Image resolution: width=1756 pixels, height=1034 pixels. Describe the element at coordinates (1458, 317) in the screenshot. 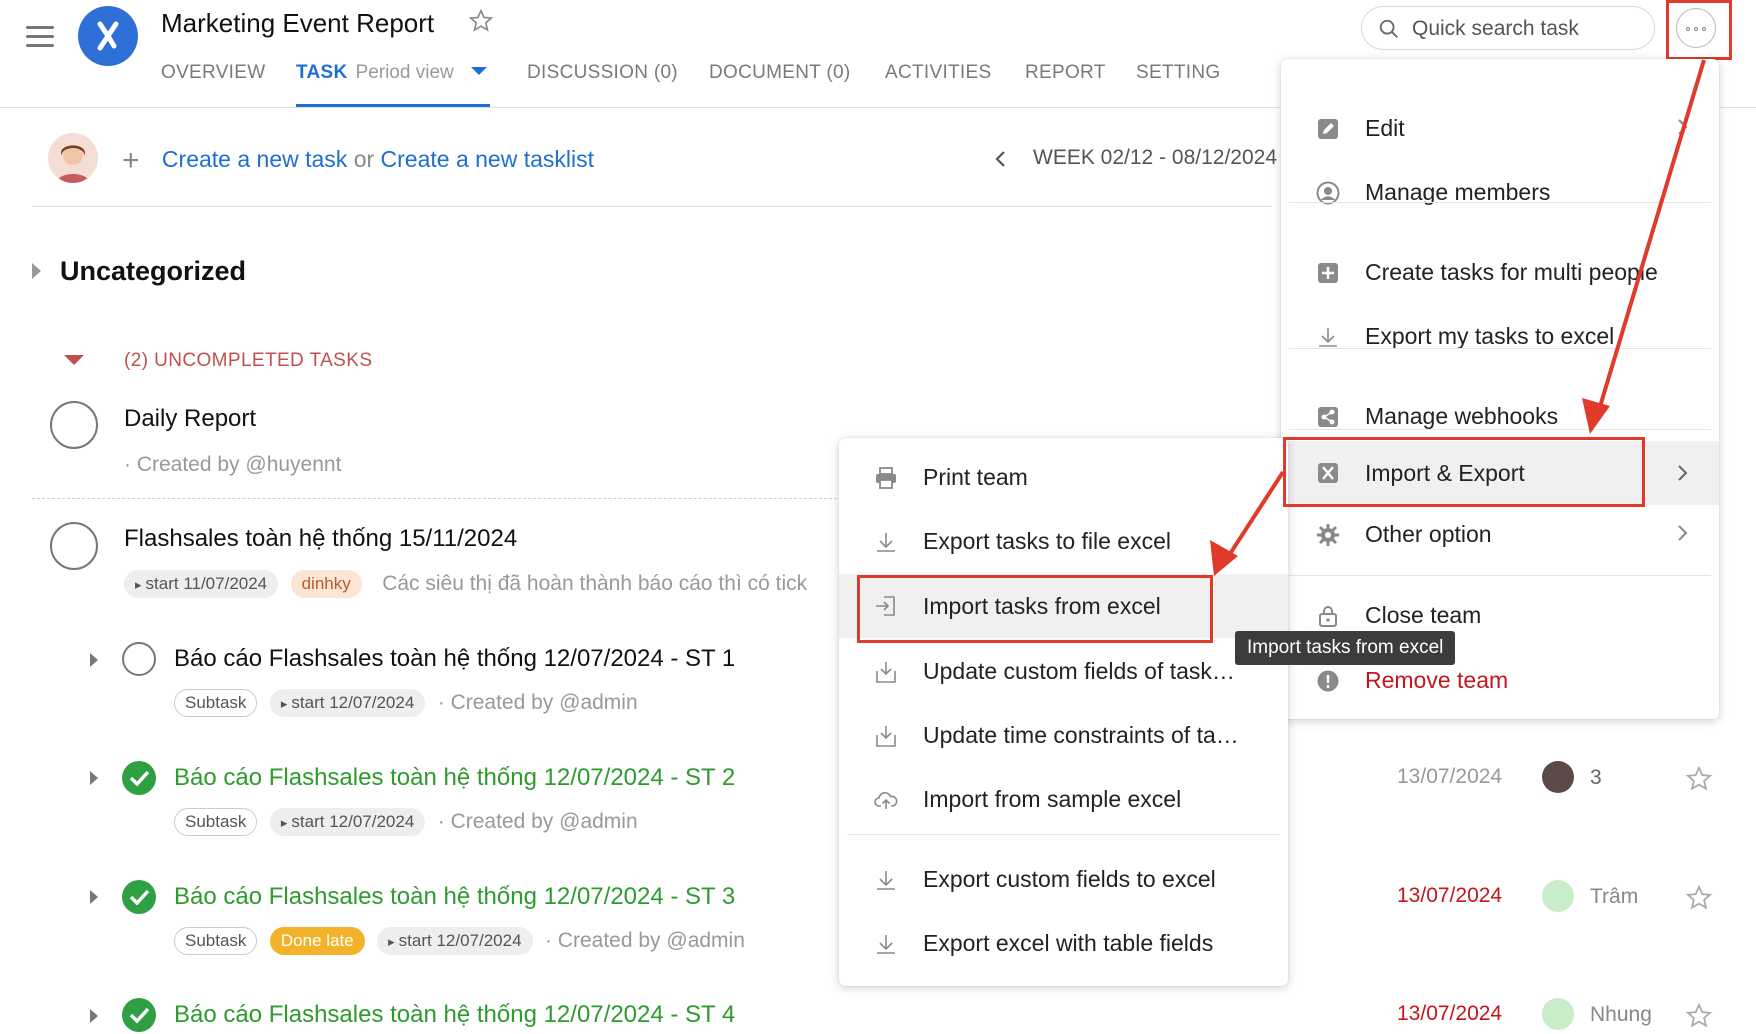

I see `annotation-arrows` at that location.